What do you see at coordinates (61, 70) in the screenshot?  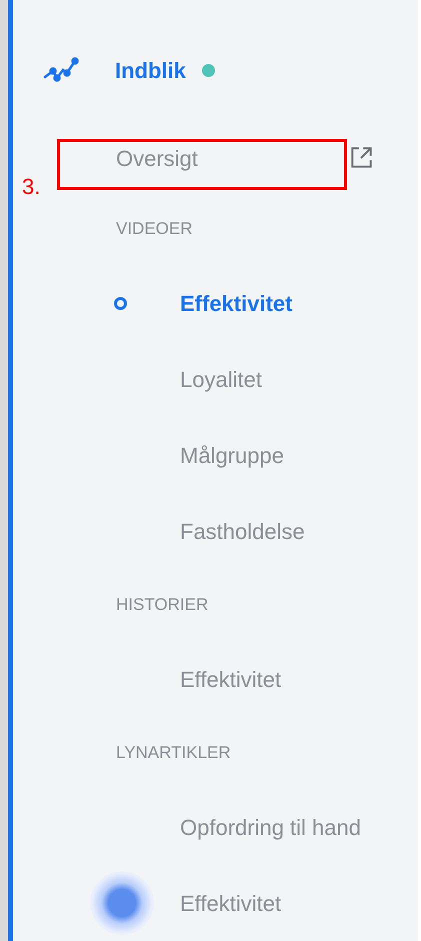 I see `line-chart-icon` at bounding box center [61, 70].